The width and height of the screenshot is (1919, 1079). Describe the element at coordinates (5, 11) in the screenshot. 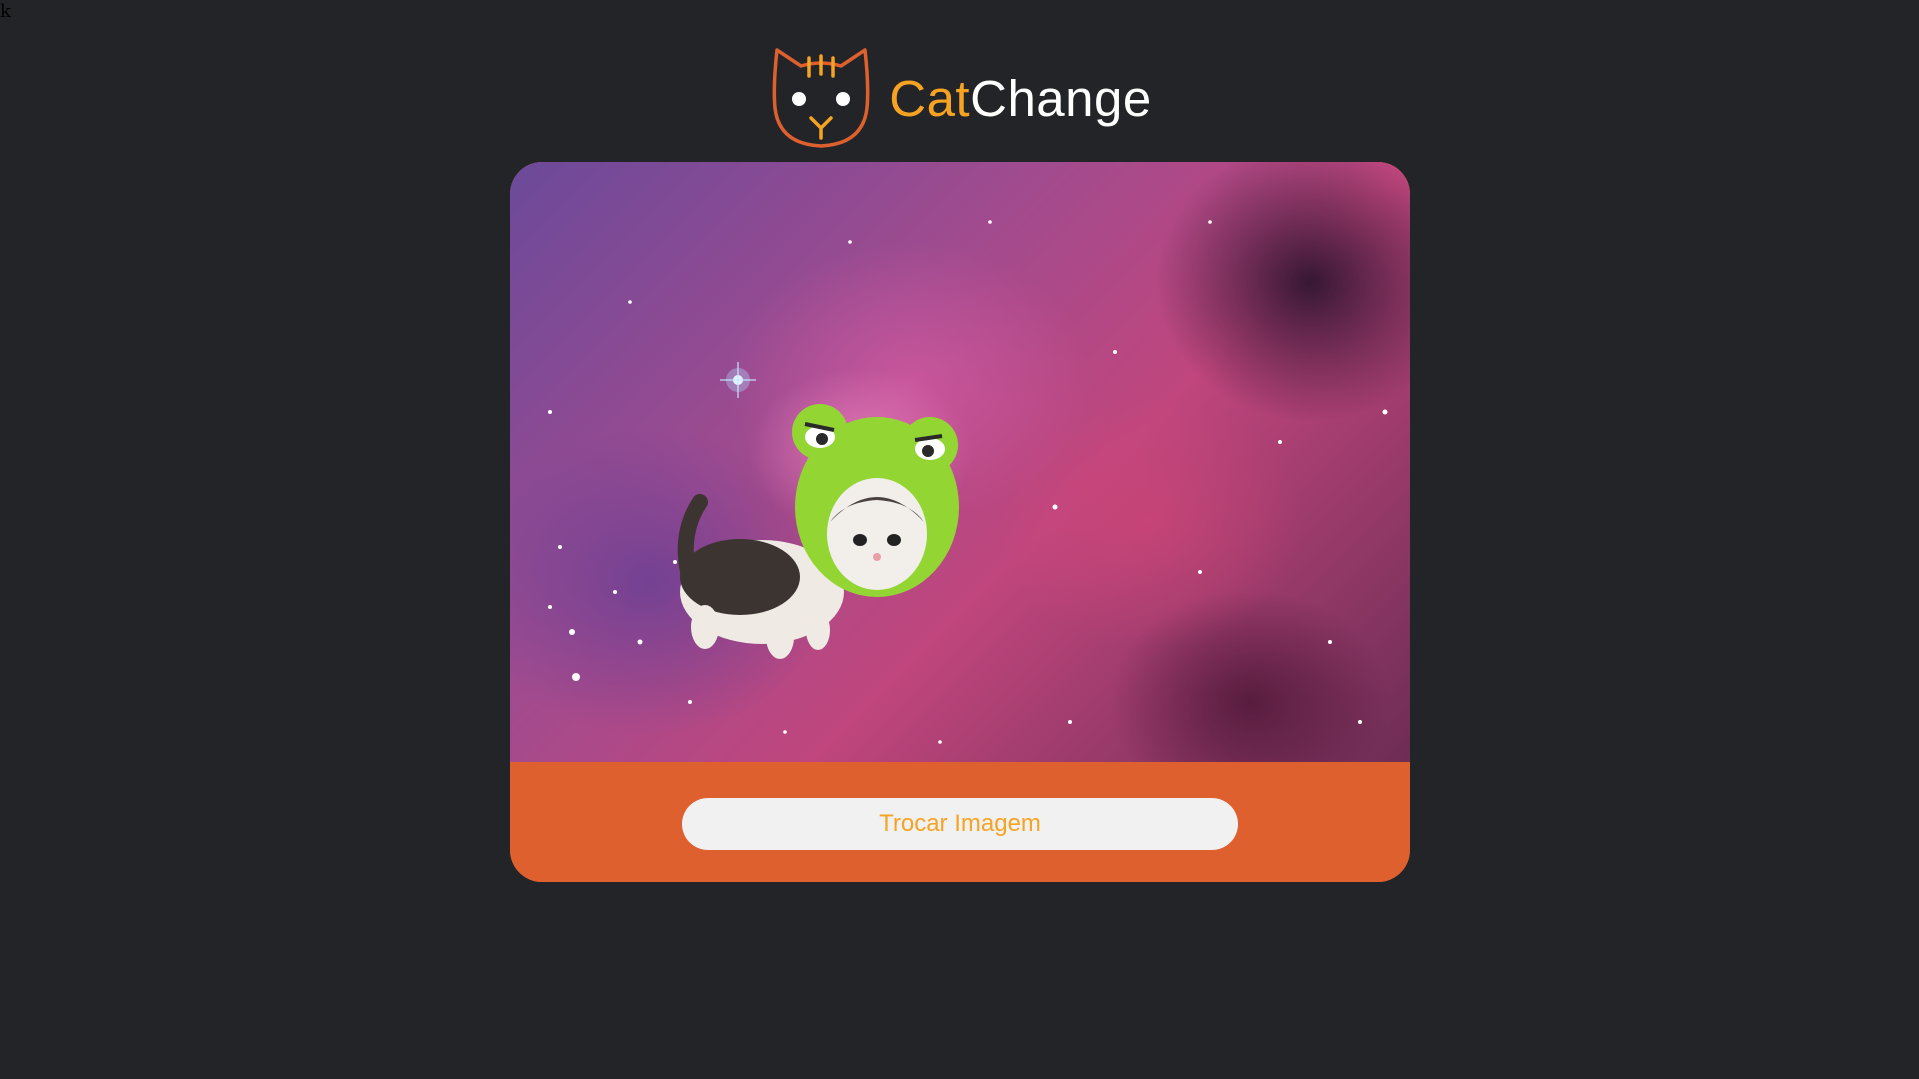

I see `stray-text: k` at that location.